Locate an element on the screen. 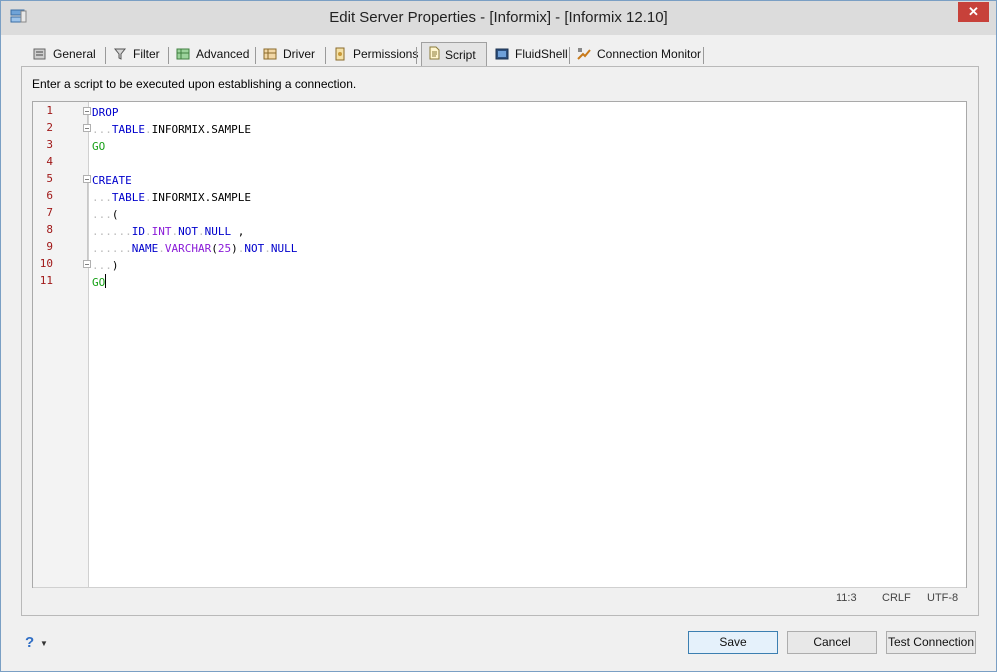 The width and height of the screenshot is (997, 672). tab-label: Filter is located at coordinates (146, 54).